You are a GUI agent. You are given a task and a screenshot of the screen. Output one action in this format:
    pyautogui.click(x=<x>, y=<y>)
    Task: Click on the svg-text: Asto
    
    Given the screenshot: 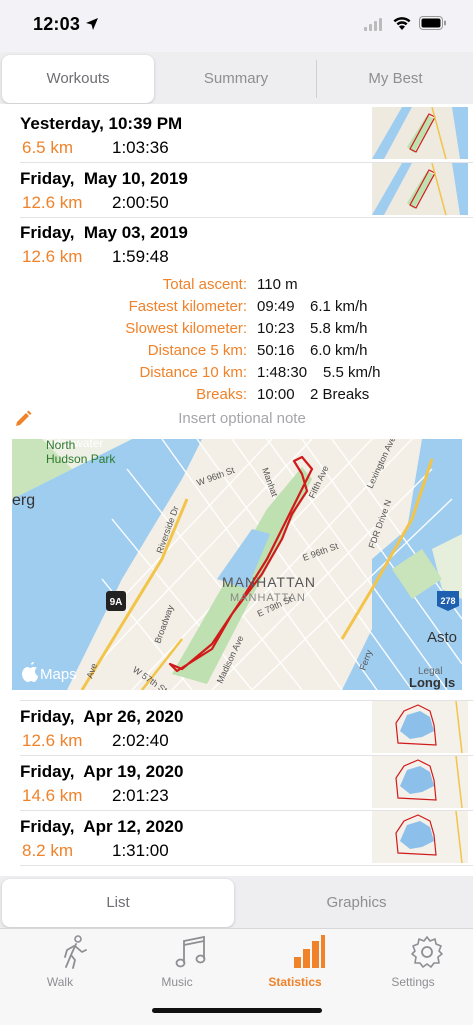 What is the action you would take?
    pyautogui.click(x=442, y=637)
    